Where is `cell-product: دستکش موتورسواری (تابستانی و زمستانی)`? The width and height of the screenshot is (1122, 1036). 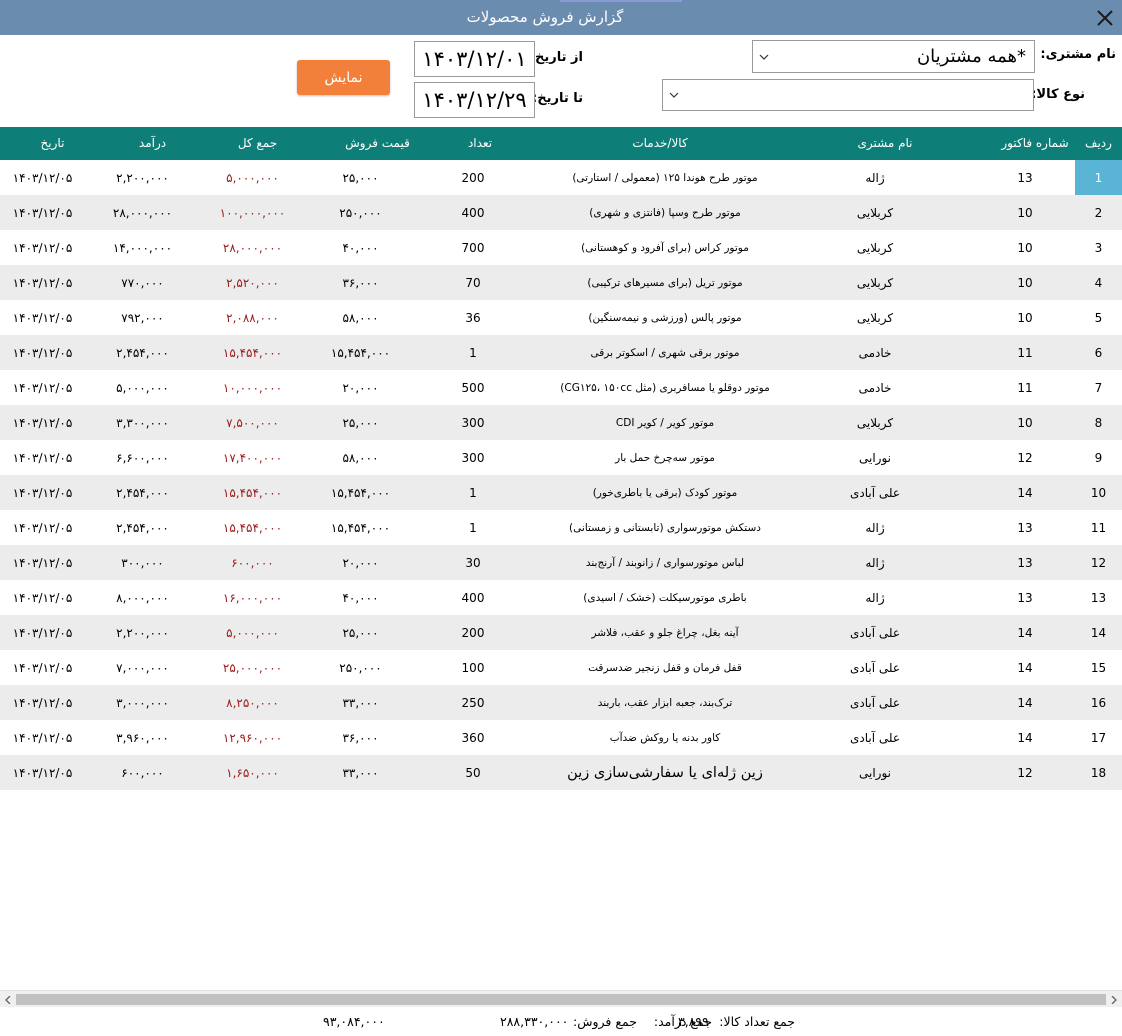
cell-product: دستکش موتورسواری (تابستانی و زمستانی) is located at coordinates (665, 527).